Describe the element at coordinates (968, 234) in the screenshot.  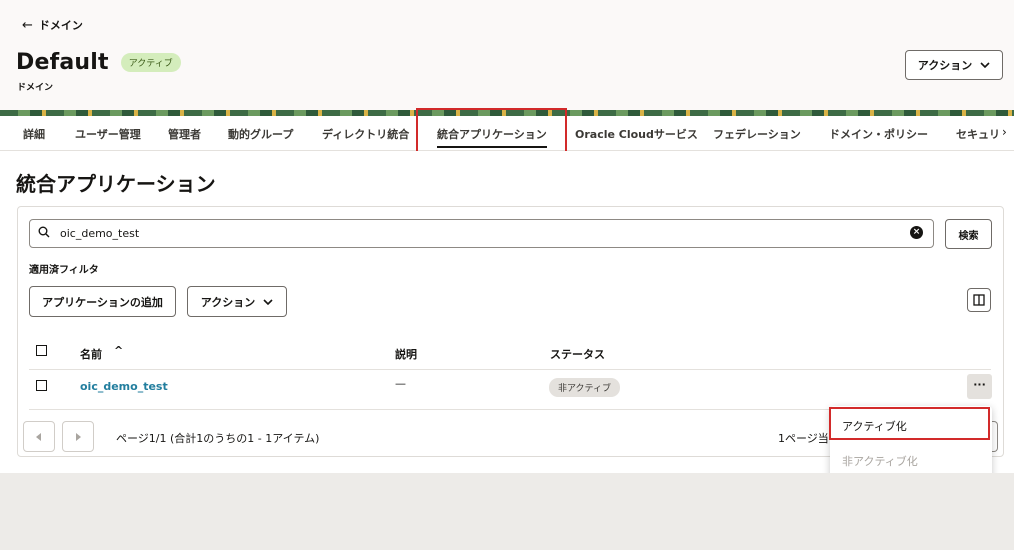
I see `search-button: 検索` at that location.